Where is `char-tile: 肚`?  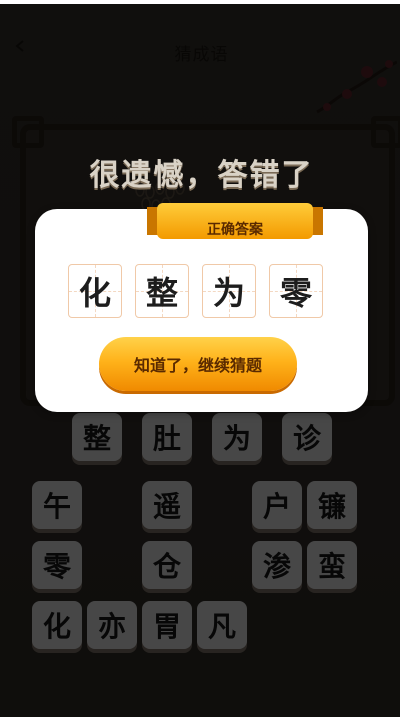
char-tile: 肚 is located at coordinates (167, 437).